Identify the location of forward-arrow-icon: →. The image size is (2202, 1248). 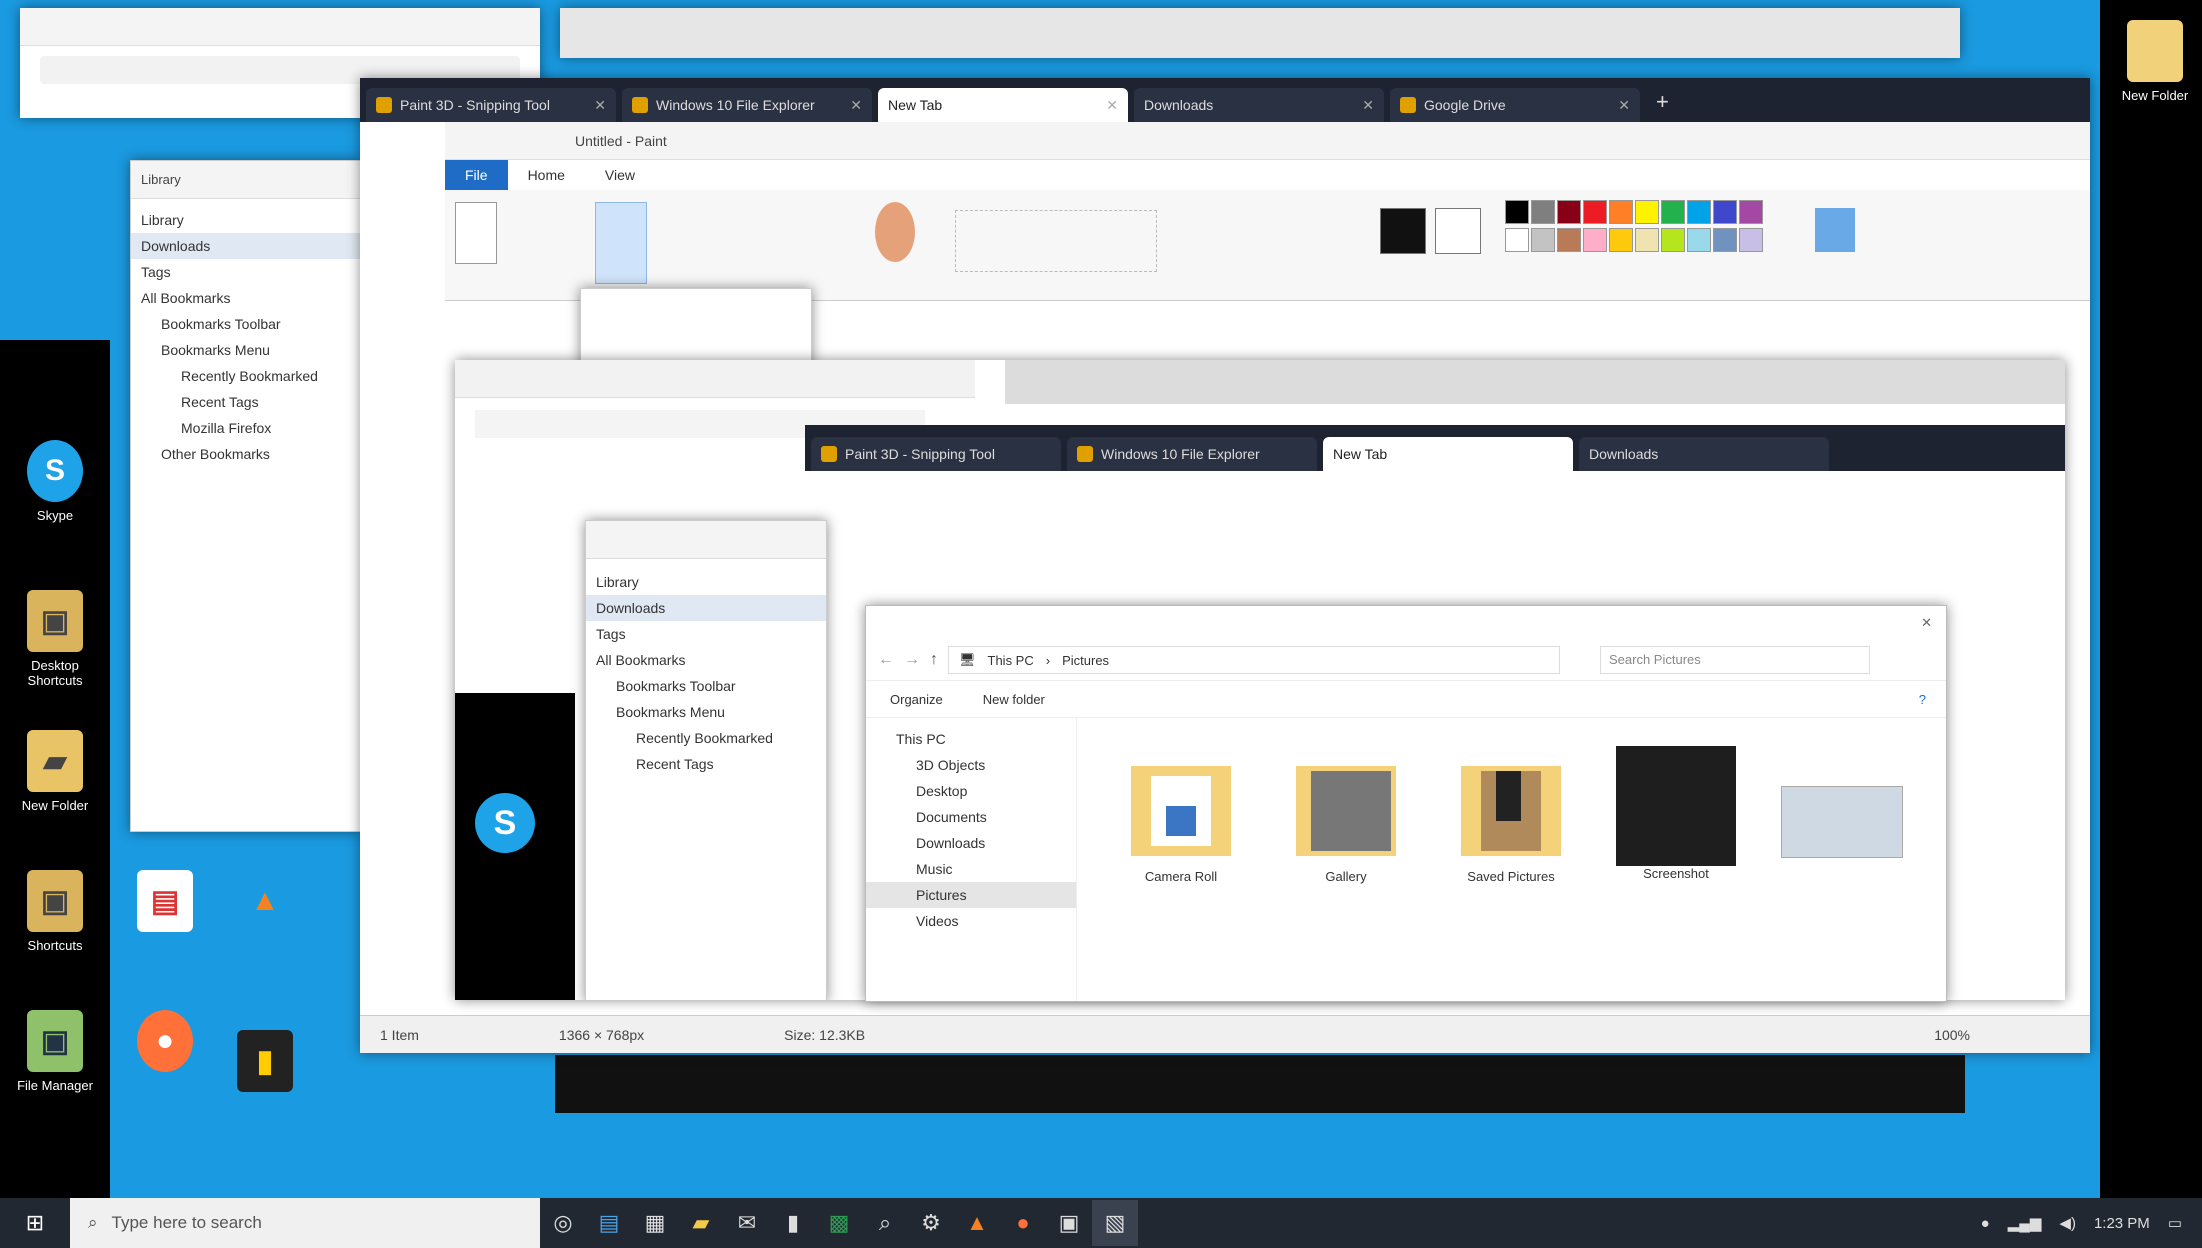
(912, 660).